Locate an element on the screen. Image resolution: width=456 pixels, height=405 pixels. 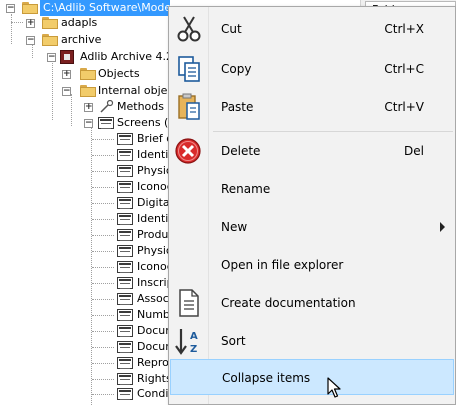
tree-item-screen: Brief d is located at coordinates (86, 139).